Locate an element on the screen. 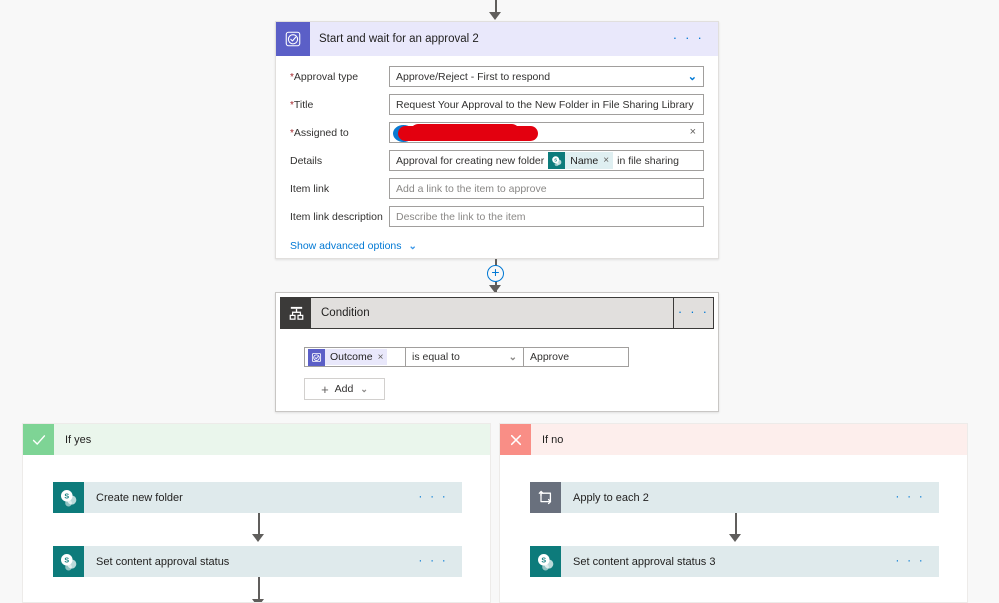 The width and height of the screenshot is (999, 603). apply-to-each-loop-icon is located at coordinates (545, 497).